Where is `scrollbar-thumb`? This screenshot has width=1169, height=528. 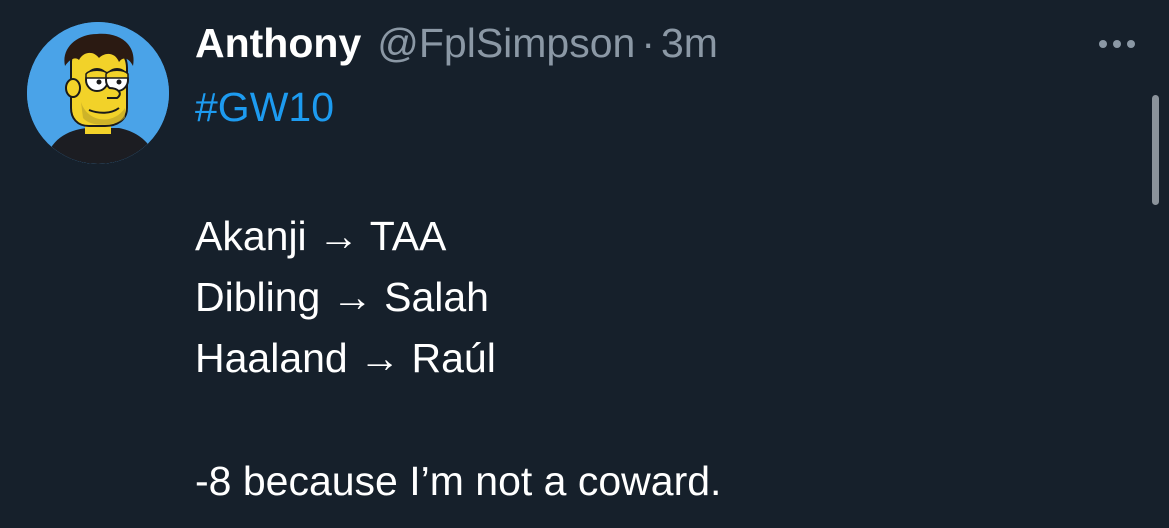
scrollbar-thumb is located at coordinates (1155, 150).